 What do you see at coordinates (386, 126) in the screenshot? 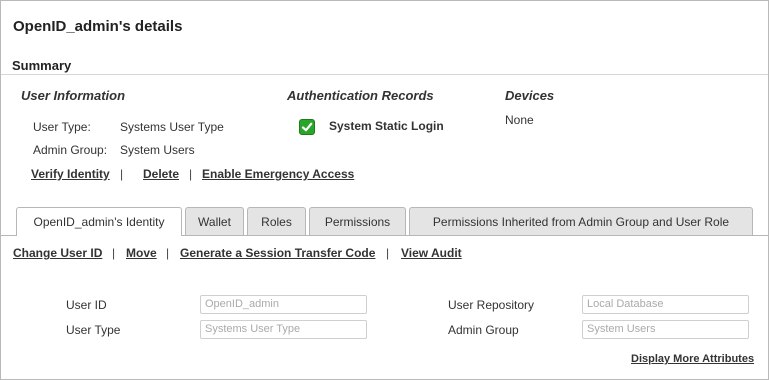
I see `auth-record-name: System Static Login` at bounding box center [386, 126].